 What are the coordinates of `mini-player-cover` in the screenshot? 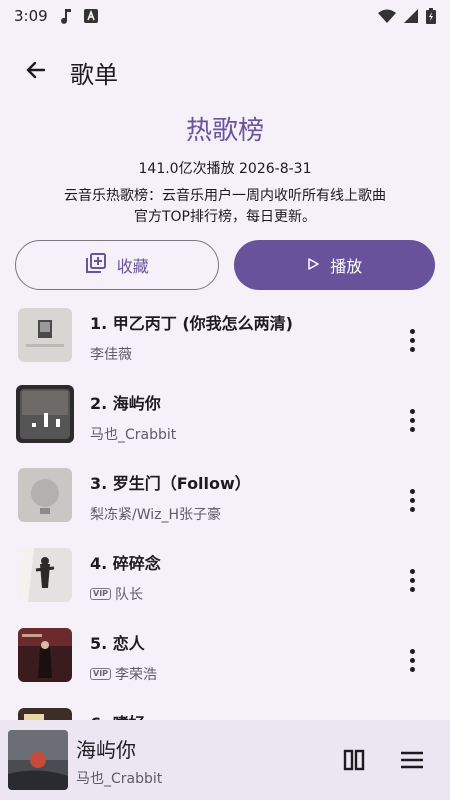 It's located at (38, 760).